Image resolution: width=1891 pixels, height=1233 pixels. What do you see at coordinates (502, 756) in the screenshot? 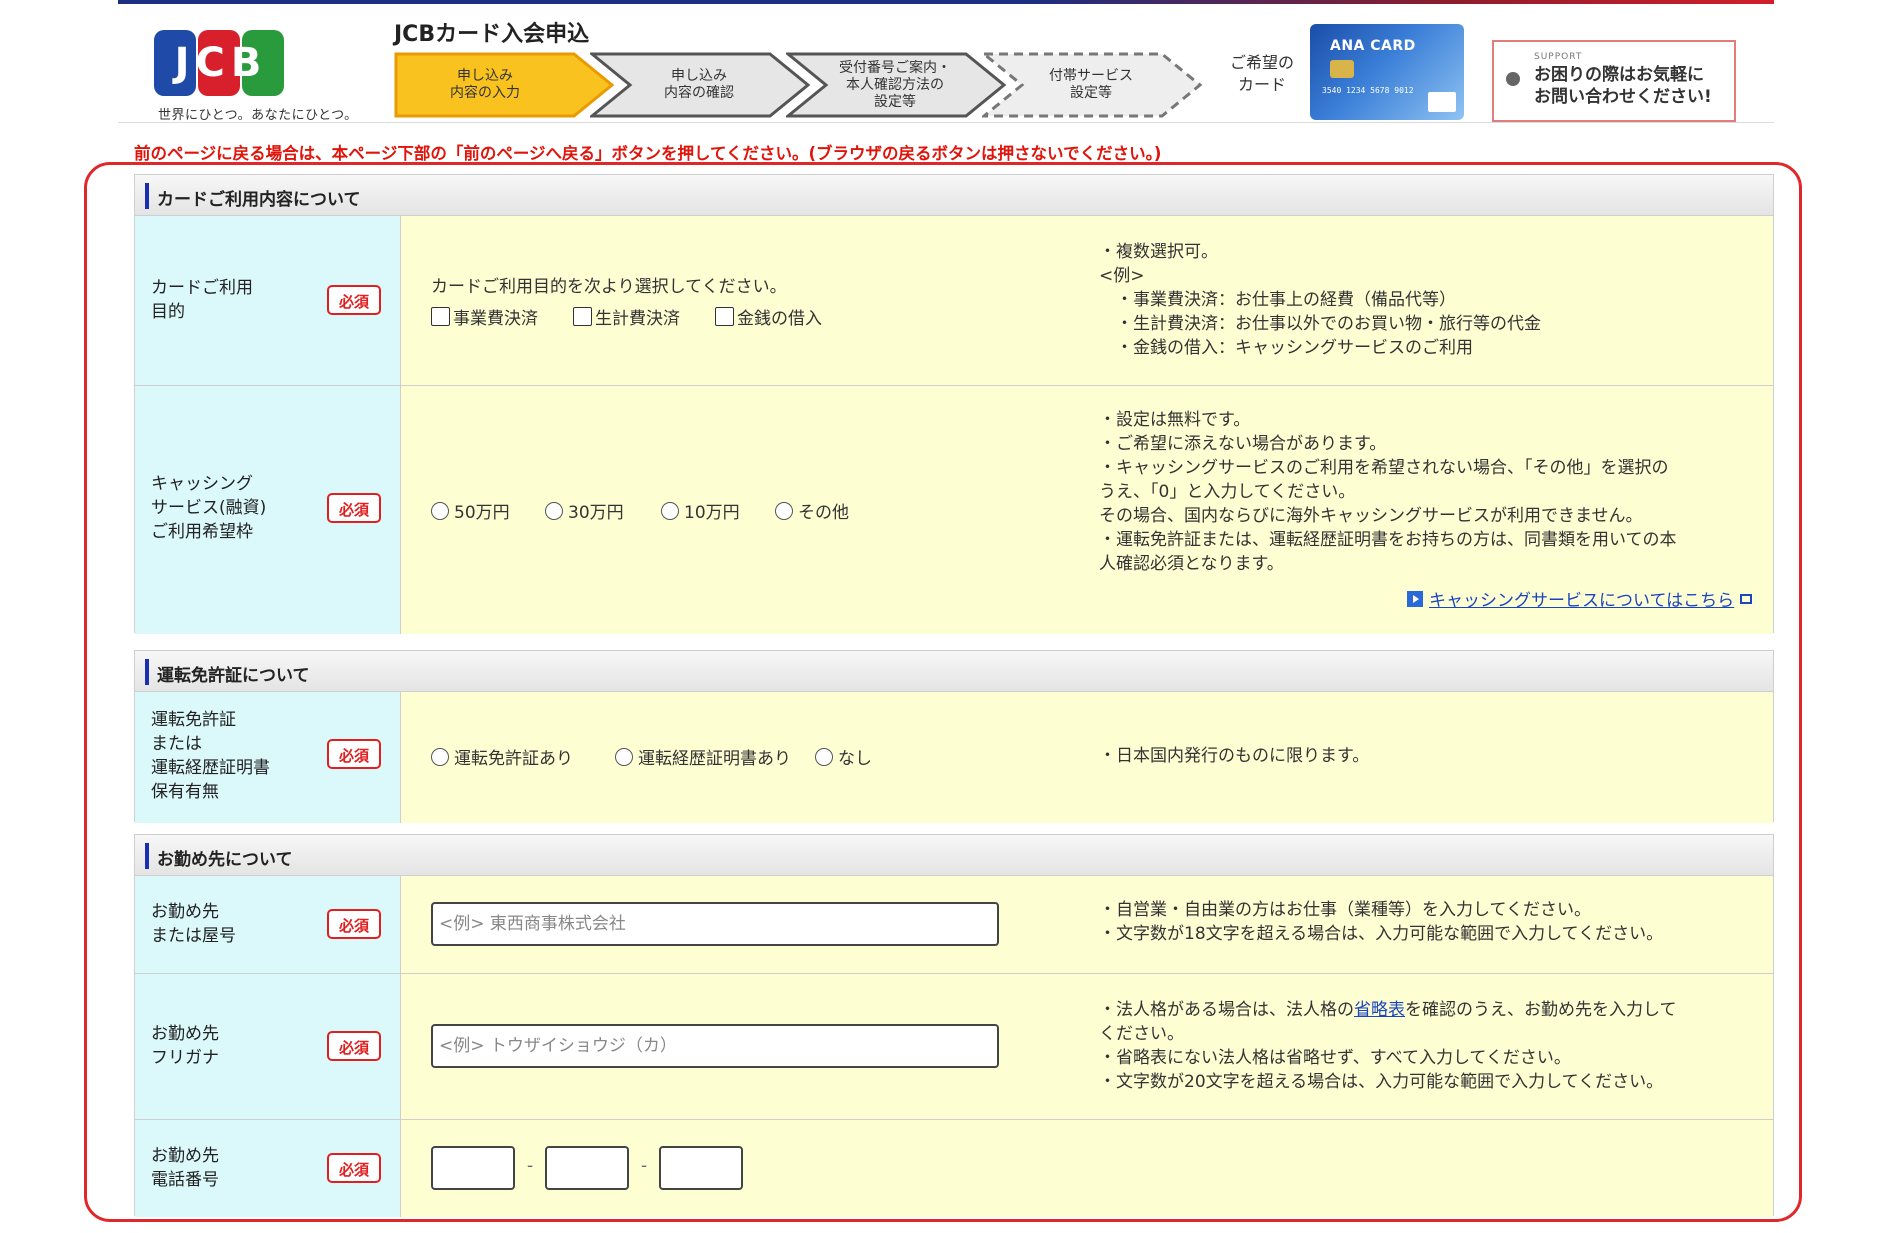
I see `radio-has-license: 運転免許証あり` at bounding box center [502, 756].